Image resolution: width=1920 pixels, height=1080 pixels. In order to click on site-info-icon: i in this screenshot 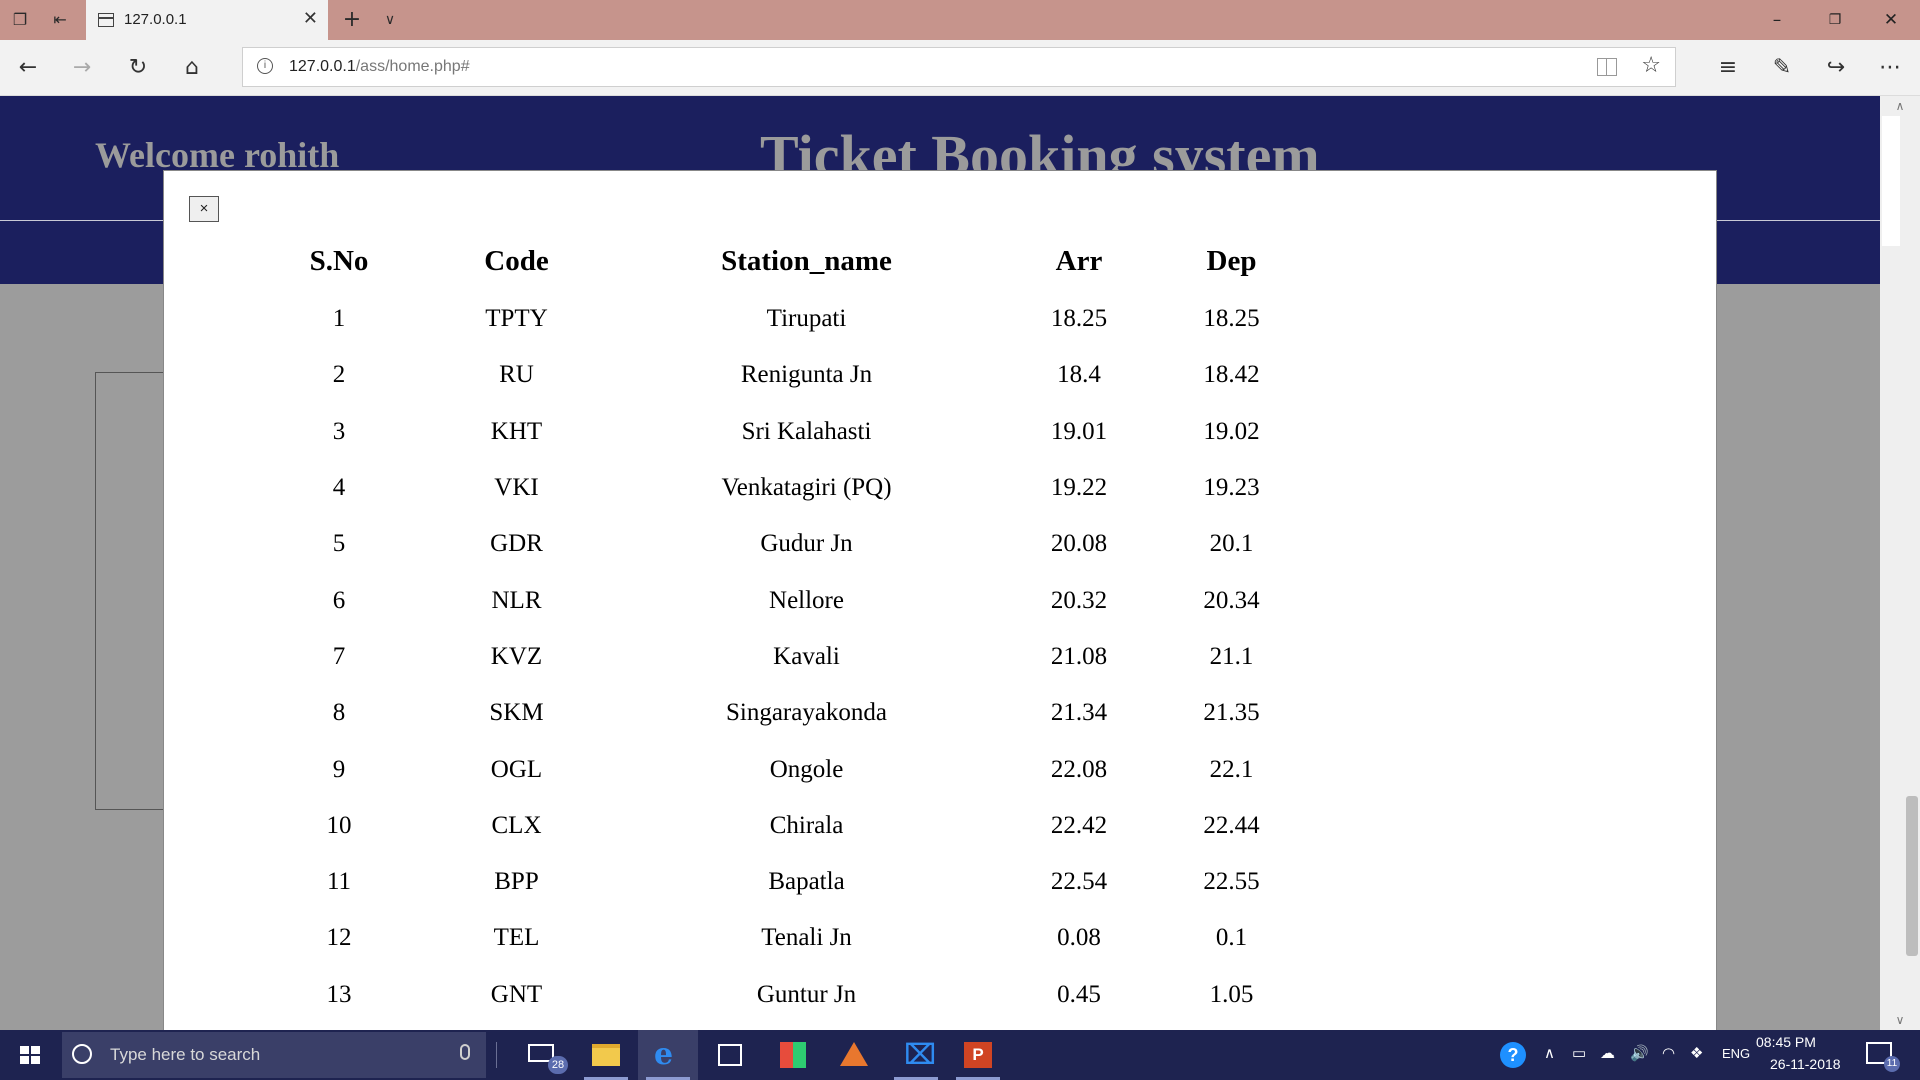, I will do `click(265, 66)`.